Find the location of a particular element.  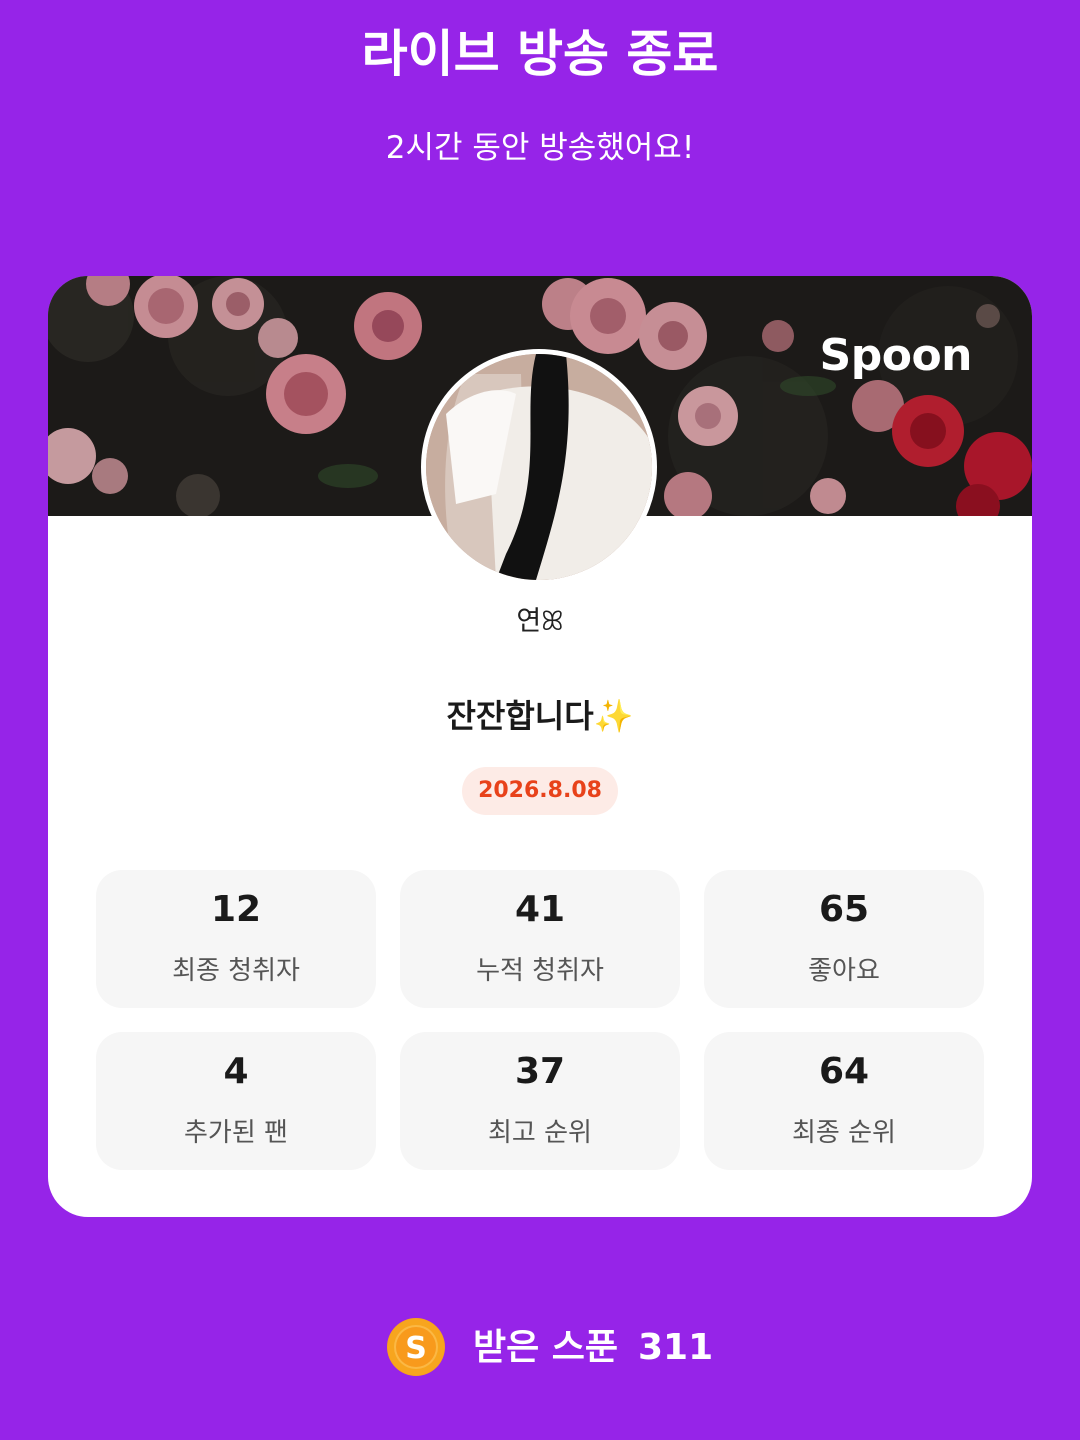

broadcast-duration-text: 2시간 동안 방송했어요! is located at coordinates (540, 148).